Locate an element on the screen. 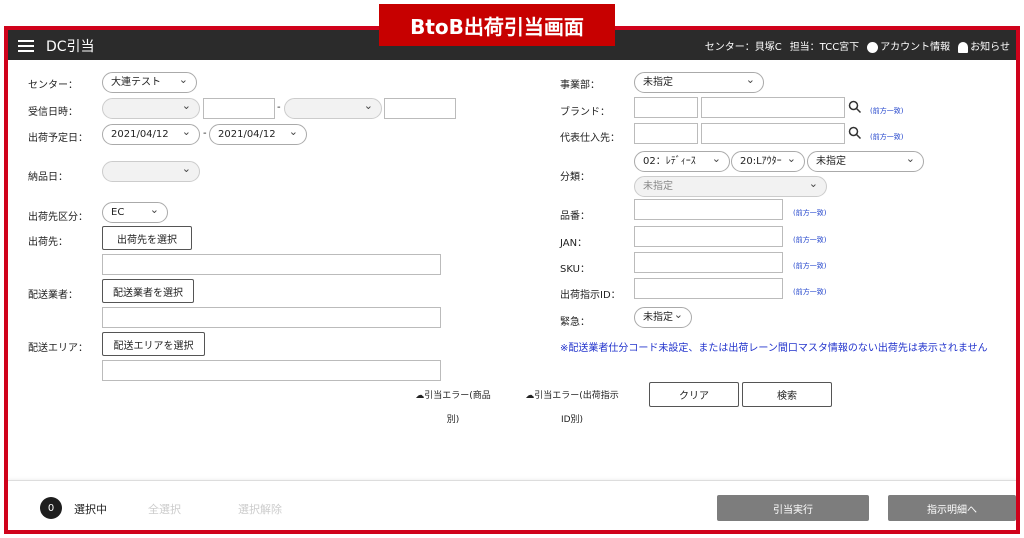 The image size is (1024, 538). account-link: アカウント情報 is located at coordinates (908, 45).